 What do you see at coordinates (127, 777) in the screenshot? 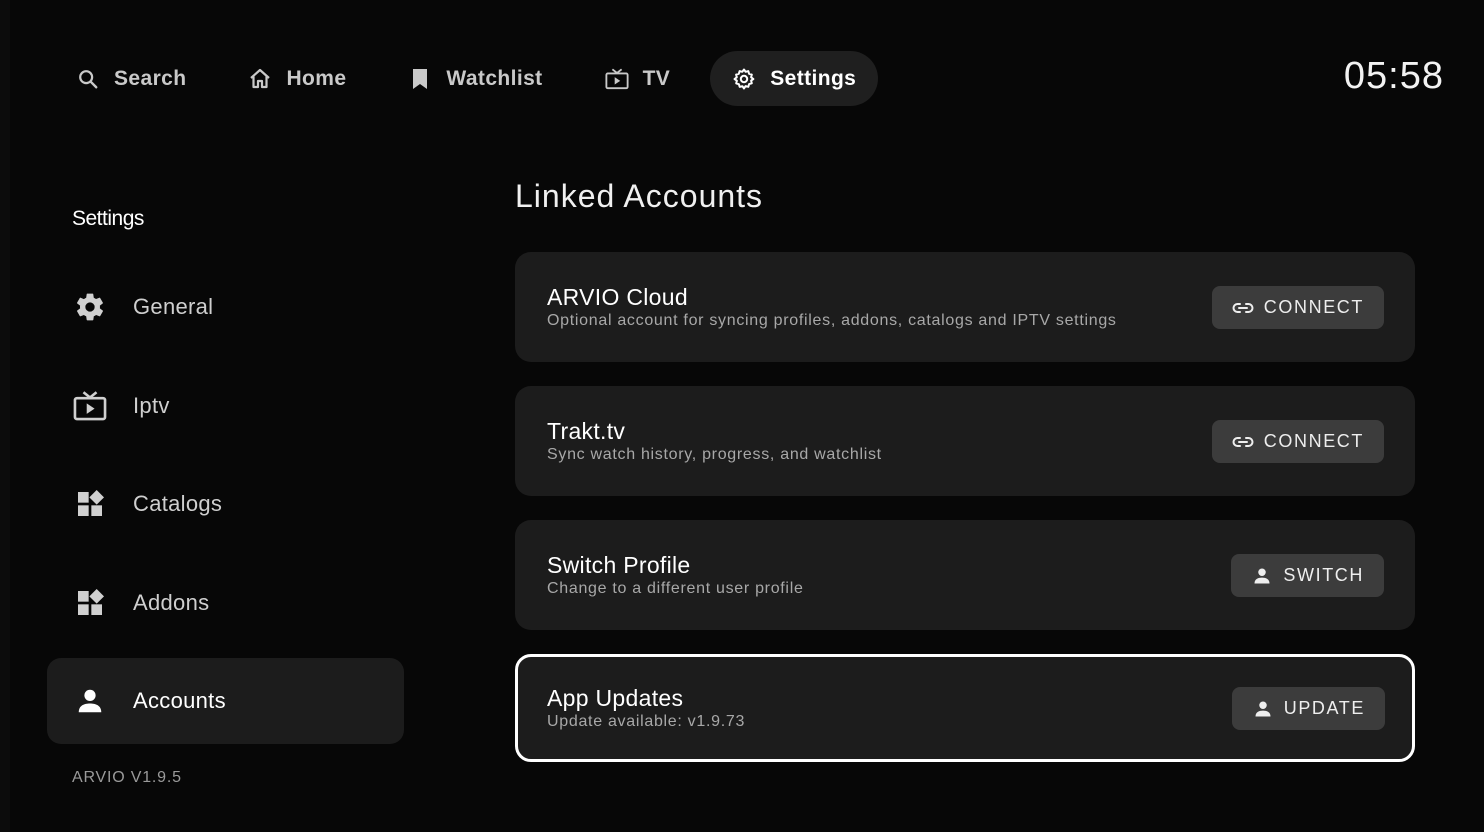
I see `app-version: ARVIO V1.9.5` at bounding box center [127, 777].